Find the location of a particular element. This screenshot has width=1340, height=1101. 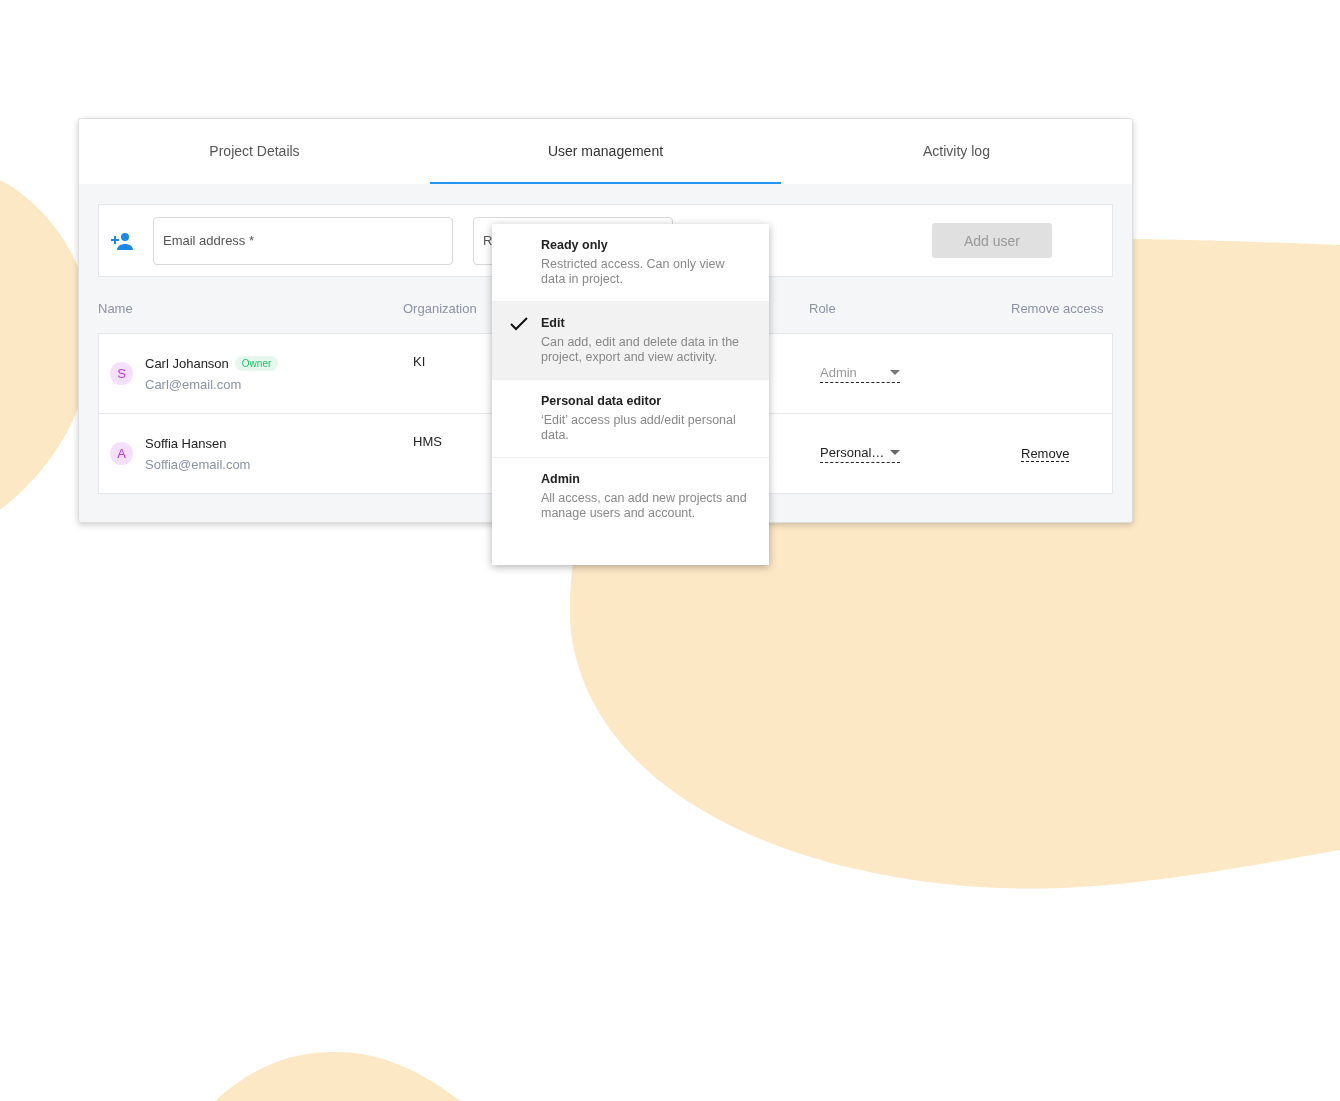

option-description: All access, can add new projects and manage users and account. is located at coordinates (644, 506).